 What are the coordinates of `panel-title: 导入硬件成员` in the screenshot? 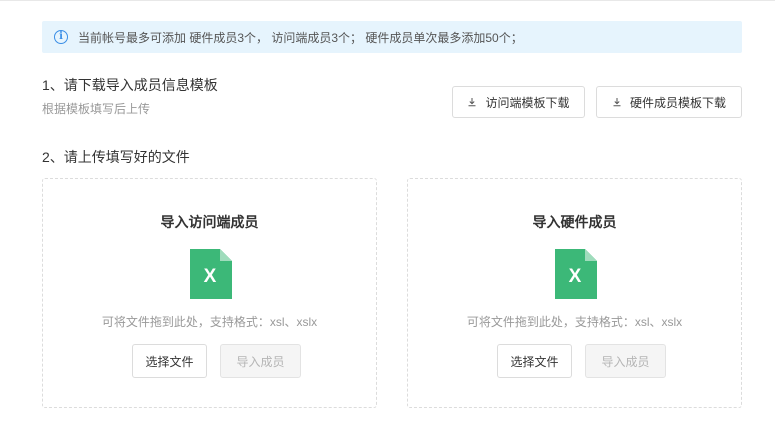 It's located at (574, 222).